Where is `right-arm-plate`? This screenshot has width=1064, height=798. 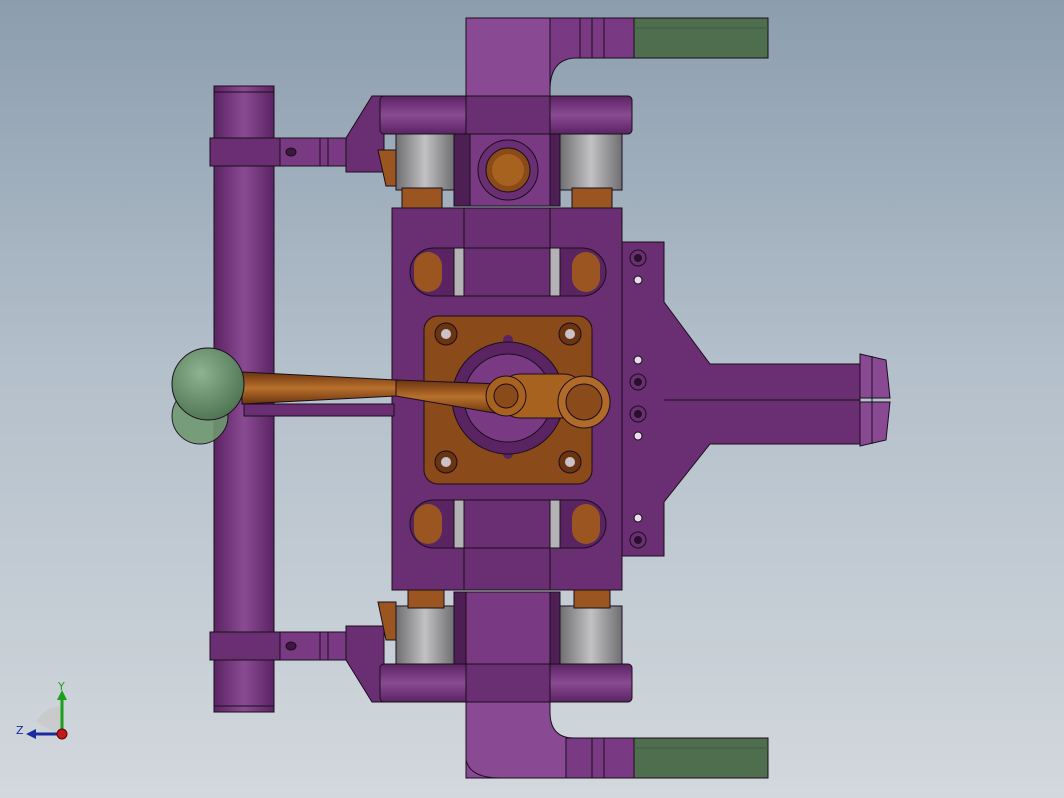 right-arm-plate is located at coordinates (756, 399).